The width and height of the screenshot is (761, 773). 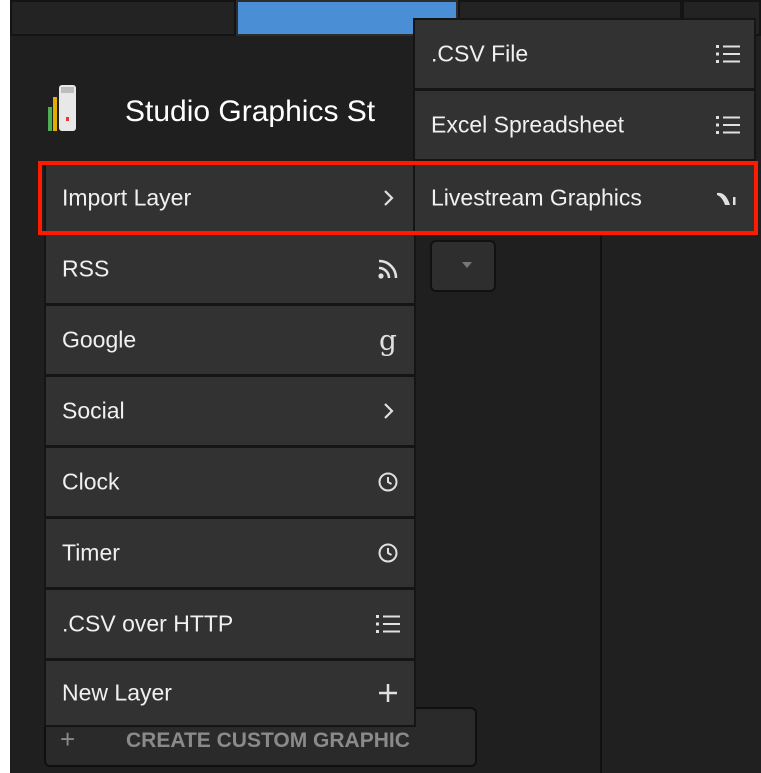 What do you see at coordinates (93, 410) in the screenshot?
I see `menu-item-label: Social` at bounding box center [93, 410].